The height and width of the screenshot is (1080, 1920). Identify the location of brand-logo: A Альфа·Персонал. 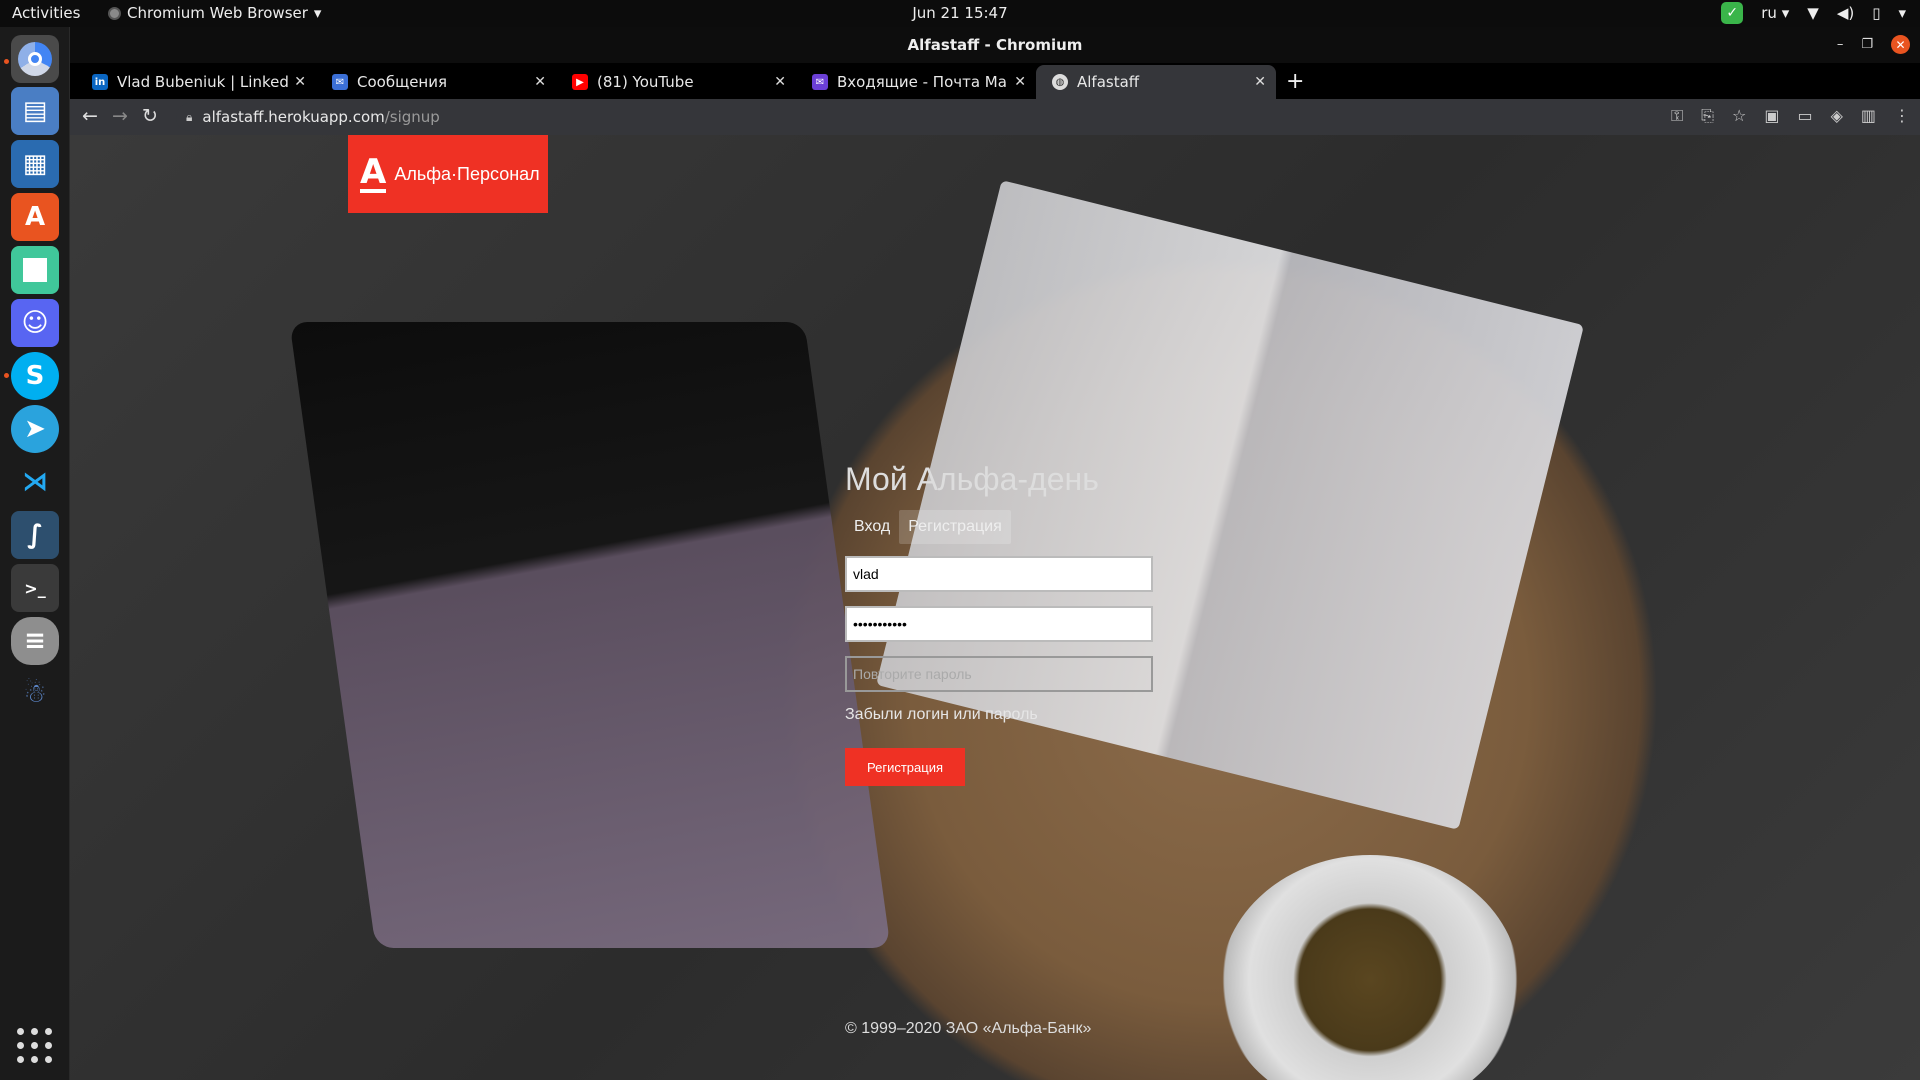
(448, 174).